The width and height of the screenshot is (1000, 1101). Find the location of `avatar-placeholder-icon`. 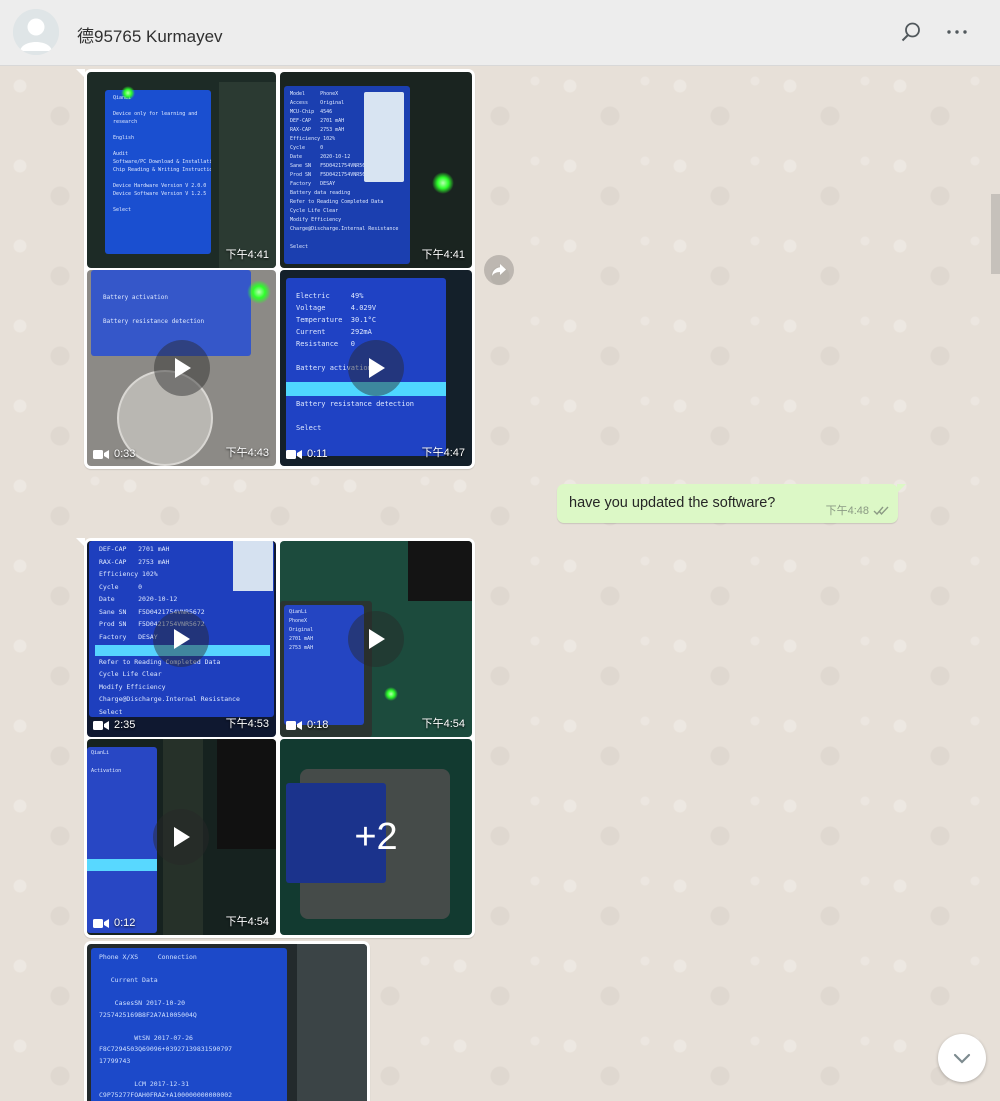

avatar-placeholder-icon is located at coordinates (36, 32).